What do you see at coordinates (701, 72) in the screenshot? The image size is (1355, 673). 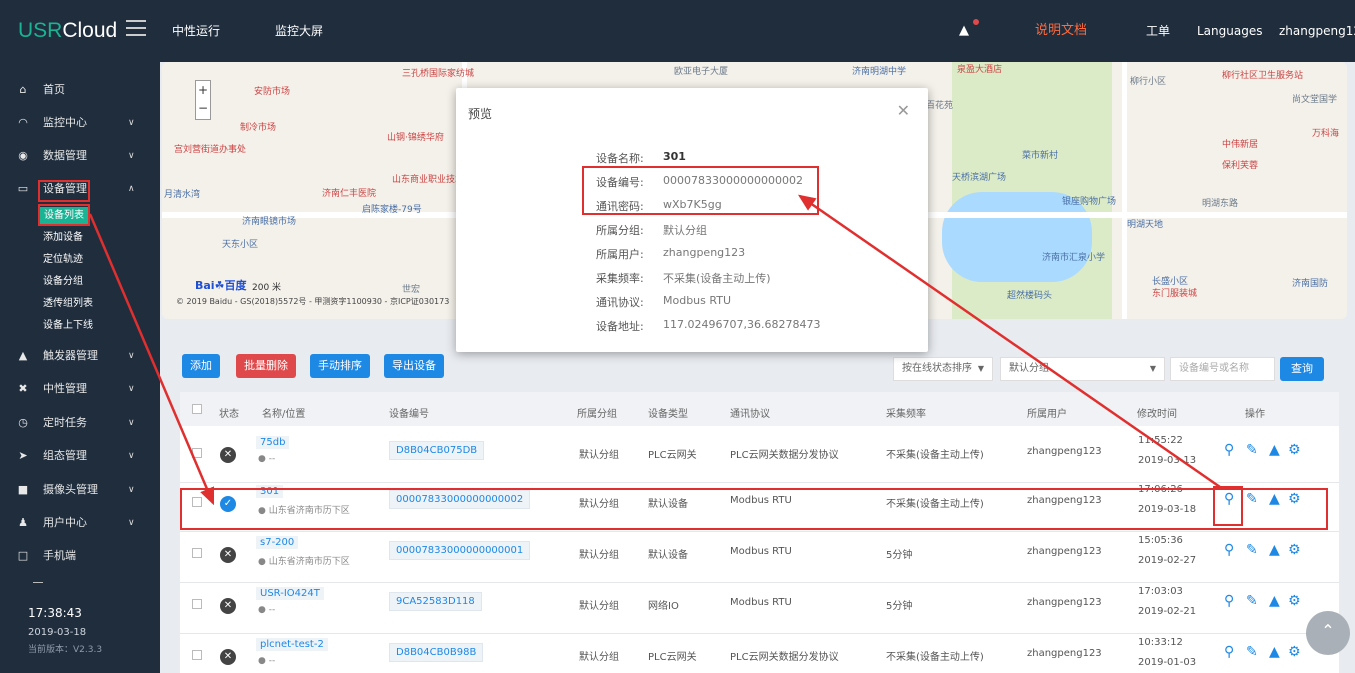 I see `map-label: 欧亚电子大厦` at bounding box center [701, 72].